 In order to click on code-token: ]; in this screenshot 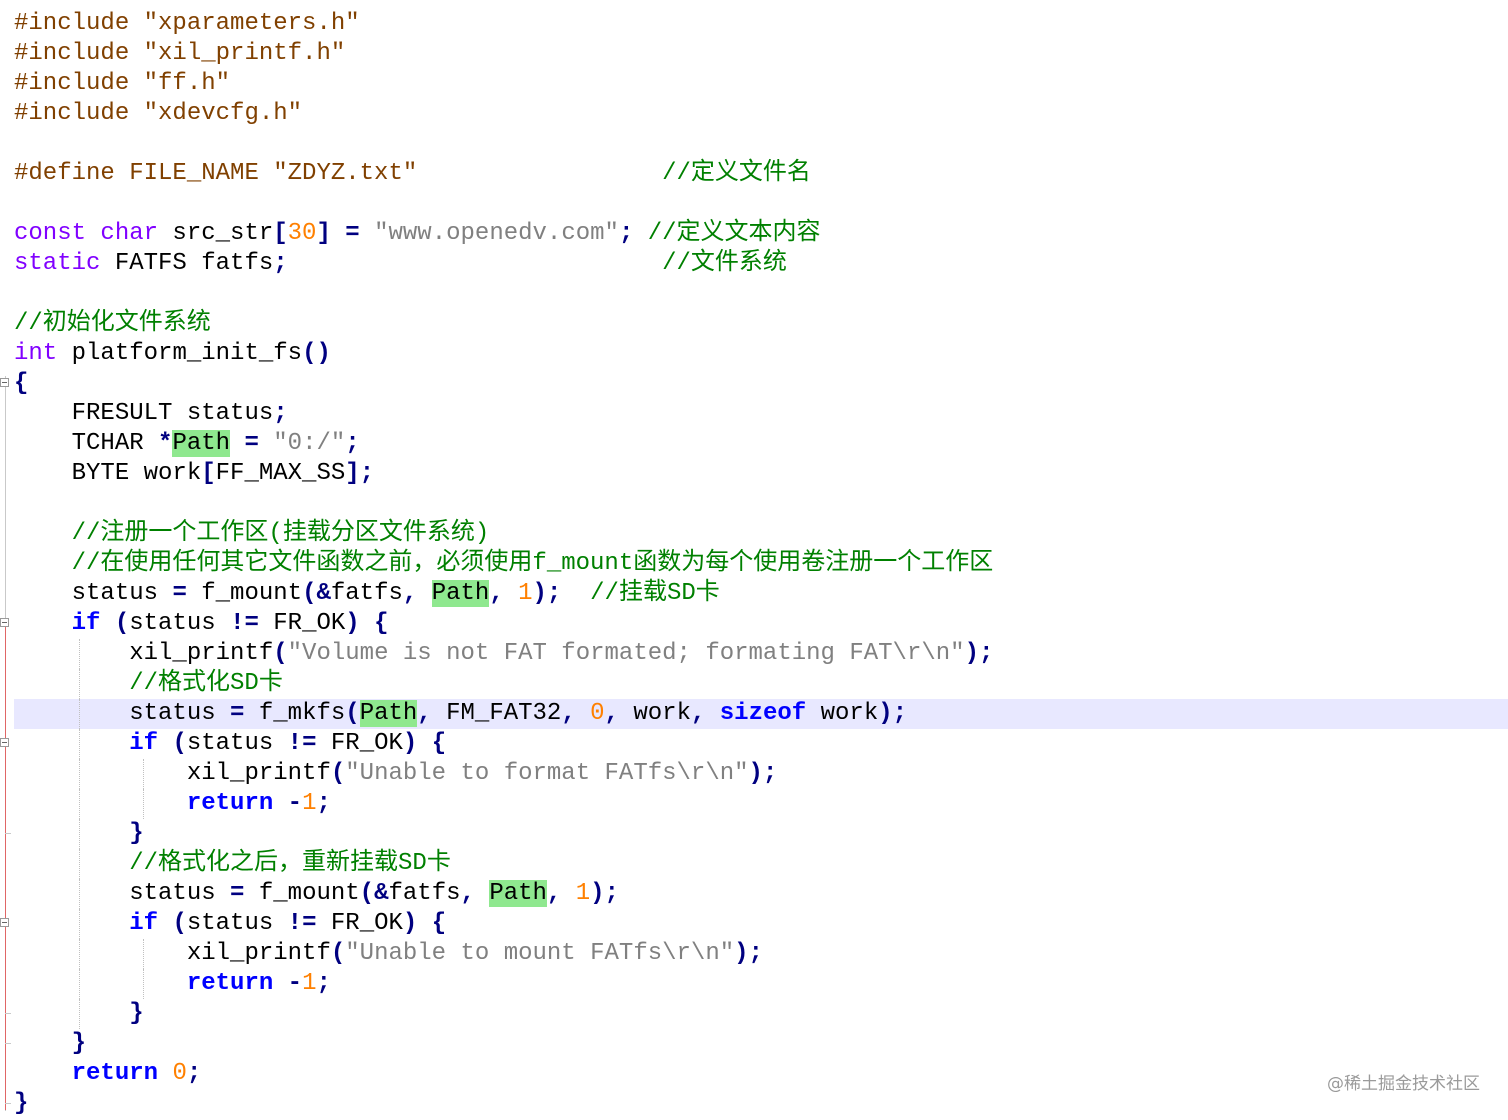, I will do `click(360, 473)`.